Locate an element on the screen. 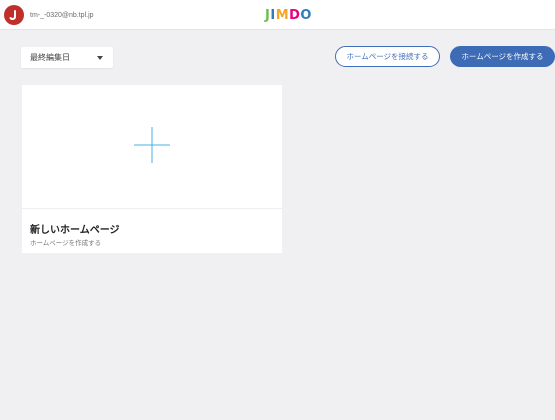  card-subtitle: ホームページを作成する is located at coordinates (66, 243).